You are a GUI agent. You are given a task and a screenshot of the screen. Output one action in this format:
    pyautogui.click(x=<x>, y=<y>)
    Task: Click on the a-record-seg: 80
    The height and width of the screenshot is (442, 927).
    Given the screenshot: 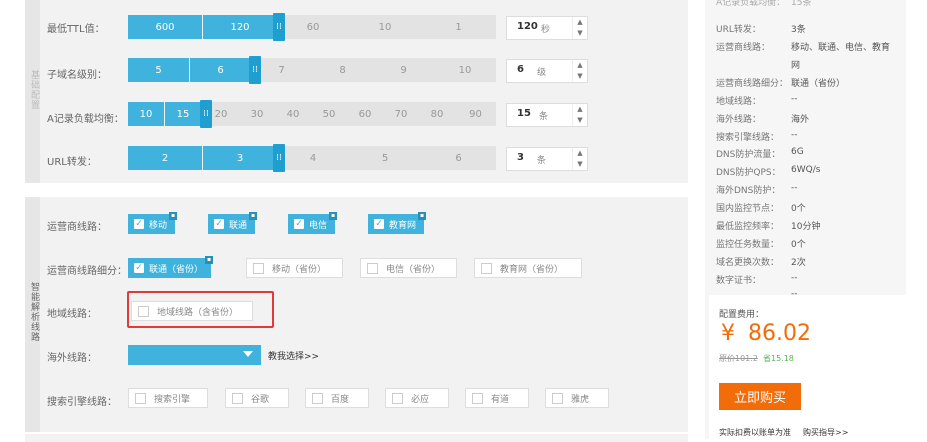 What is the action you would take?
    pyautogui.click(x=437, y=114)
    